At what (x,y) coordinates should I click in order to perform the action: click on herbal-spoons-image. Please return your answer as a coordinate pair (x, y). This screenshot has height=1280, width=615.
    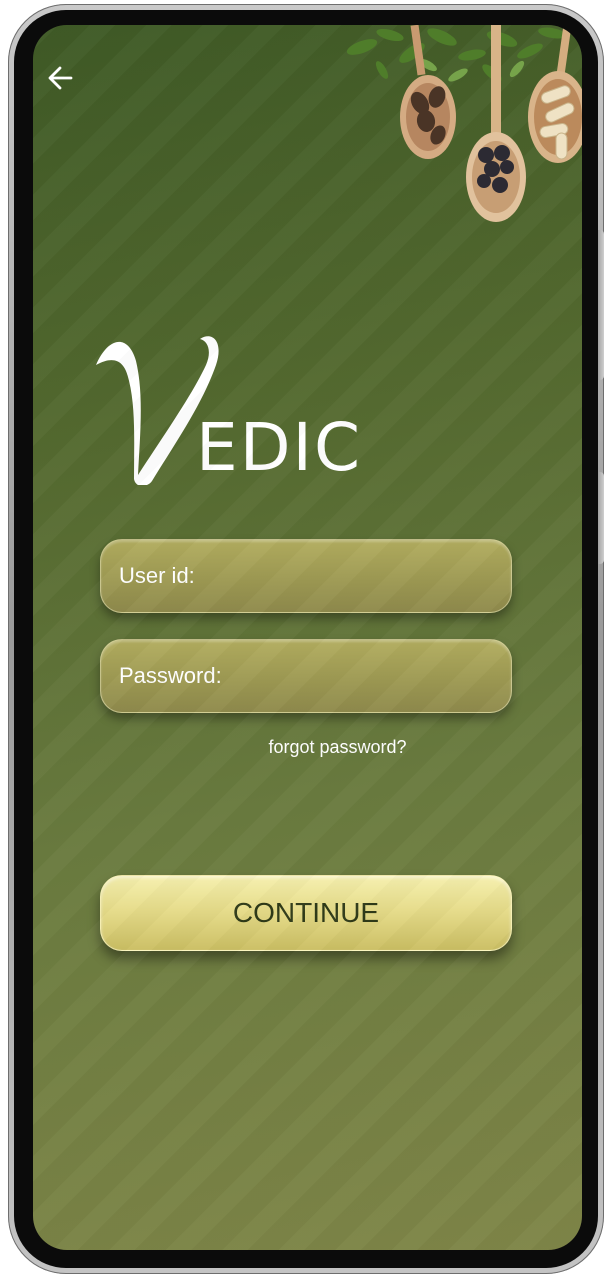
    Looking at the image, I should click on (464, 123).